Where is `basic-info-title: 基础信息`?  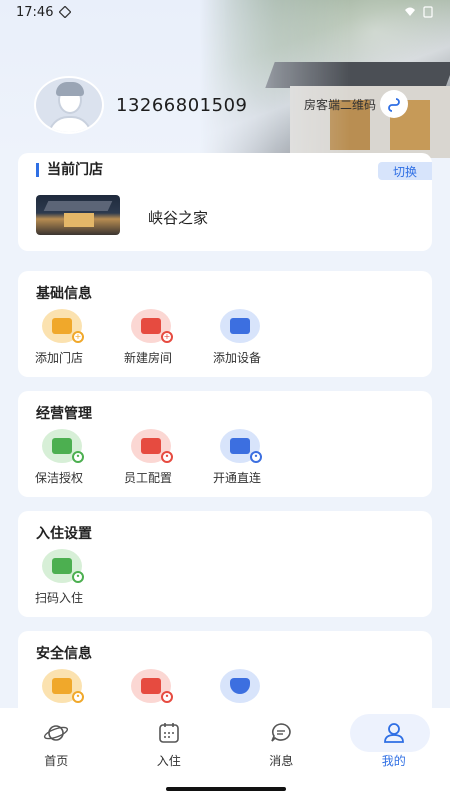
basic-info-title: 基础信息 is located at coordinates (64, 294).